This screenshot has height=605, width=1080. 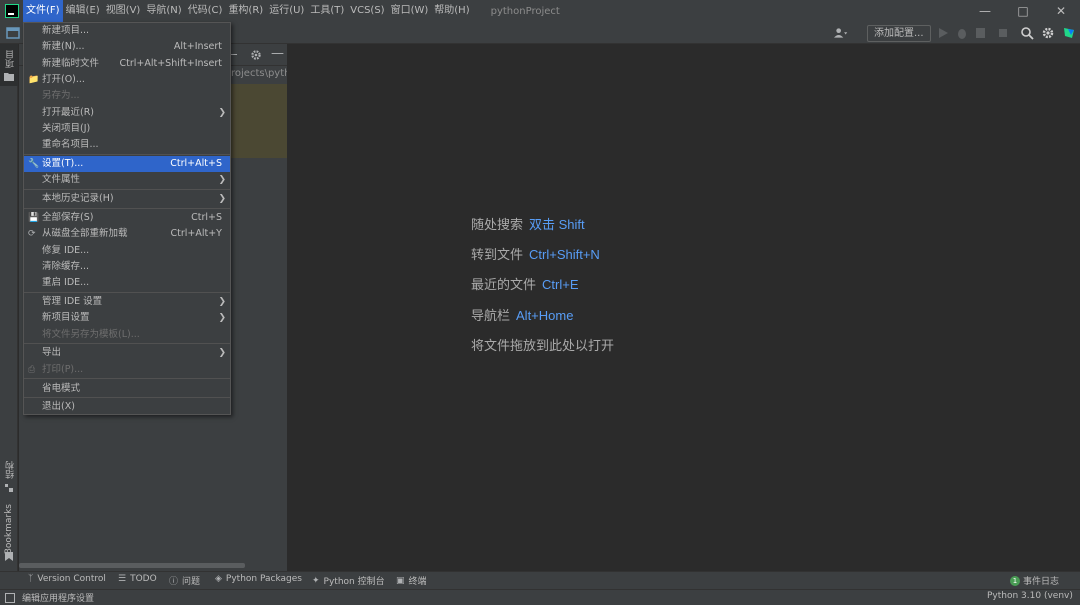 What do you see at coordinates (9, 307) in the screenshot?
I see `left-tool-strip: 项目 结构 Bookmarks` at bounding box center [9, 307].